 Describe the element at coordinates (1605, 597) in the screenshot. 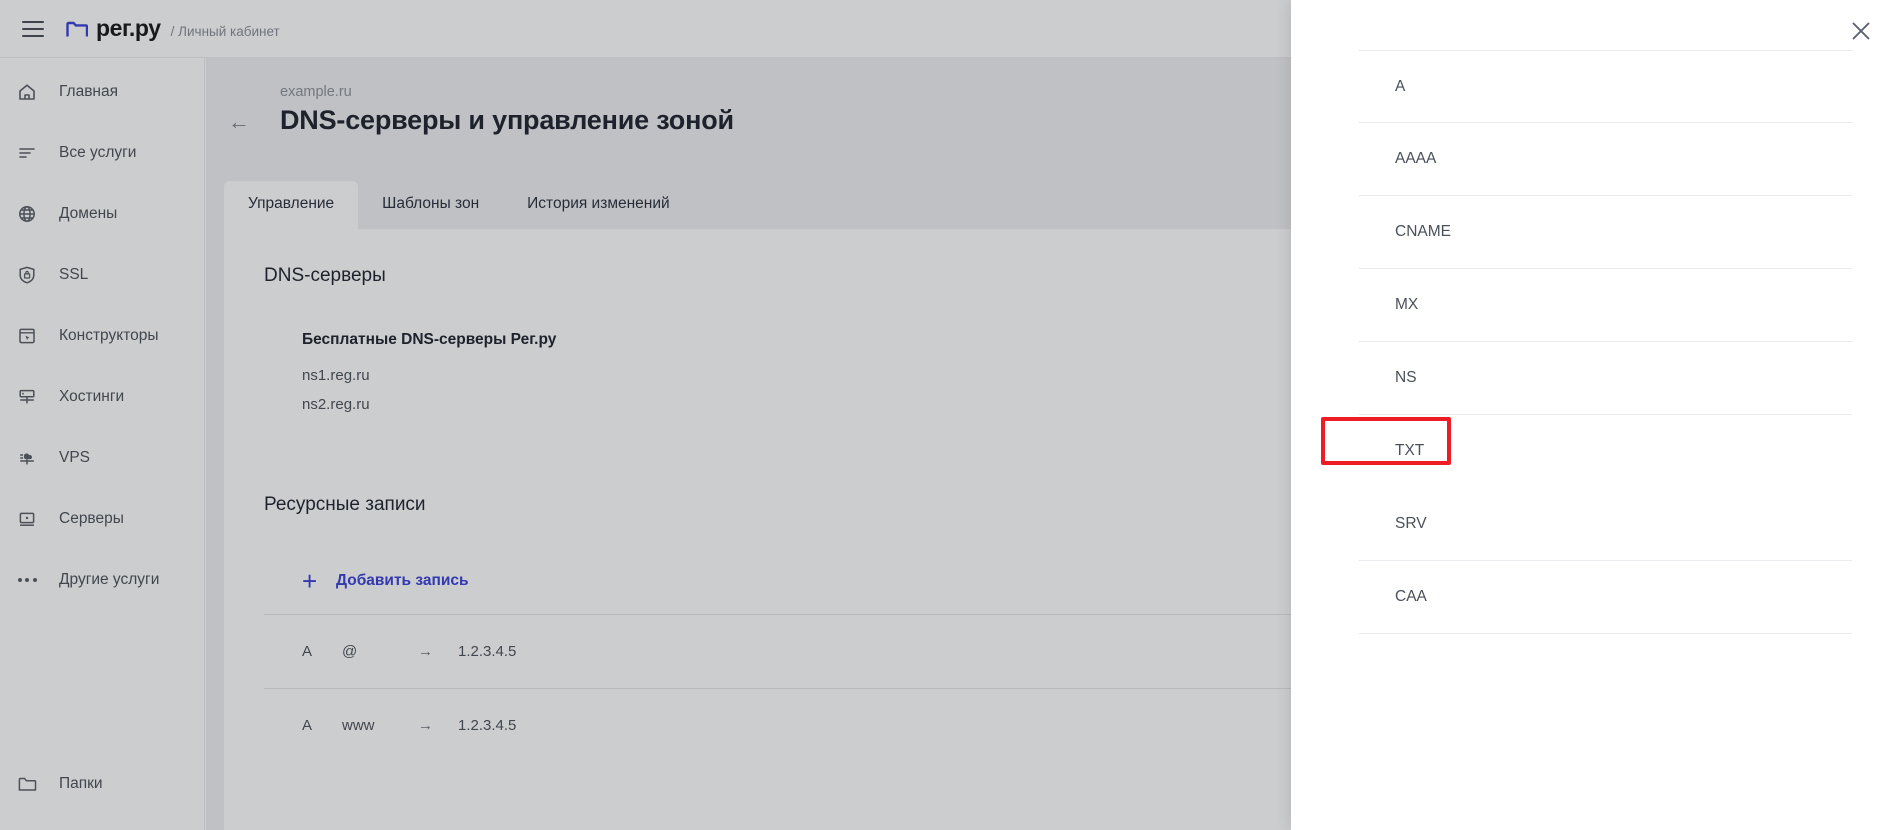

I see `record-type-option-caa: CAA` at that location.